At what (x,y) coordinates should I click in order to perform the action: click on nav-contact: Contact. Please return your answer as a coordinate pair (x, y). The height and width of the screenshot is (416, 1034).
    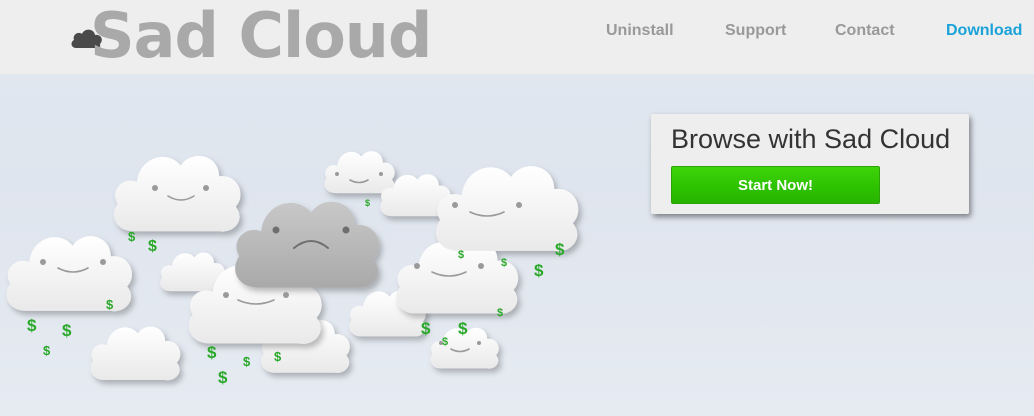
    Looking at the image, I should click on (865, 31).